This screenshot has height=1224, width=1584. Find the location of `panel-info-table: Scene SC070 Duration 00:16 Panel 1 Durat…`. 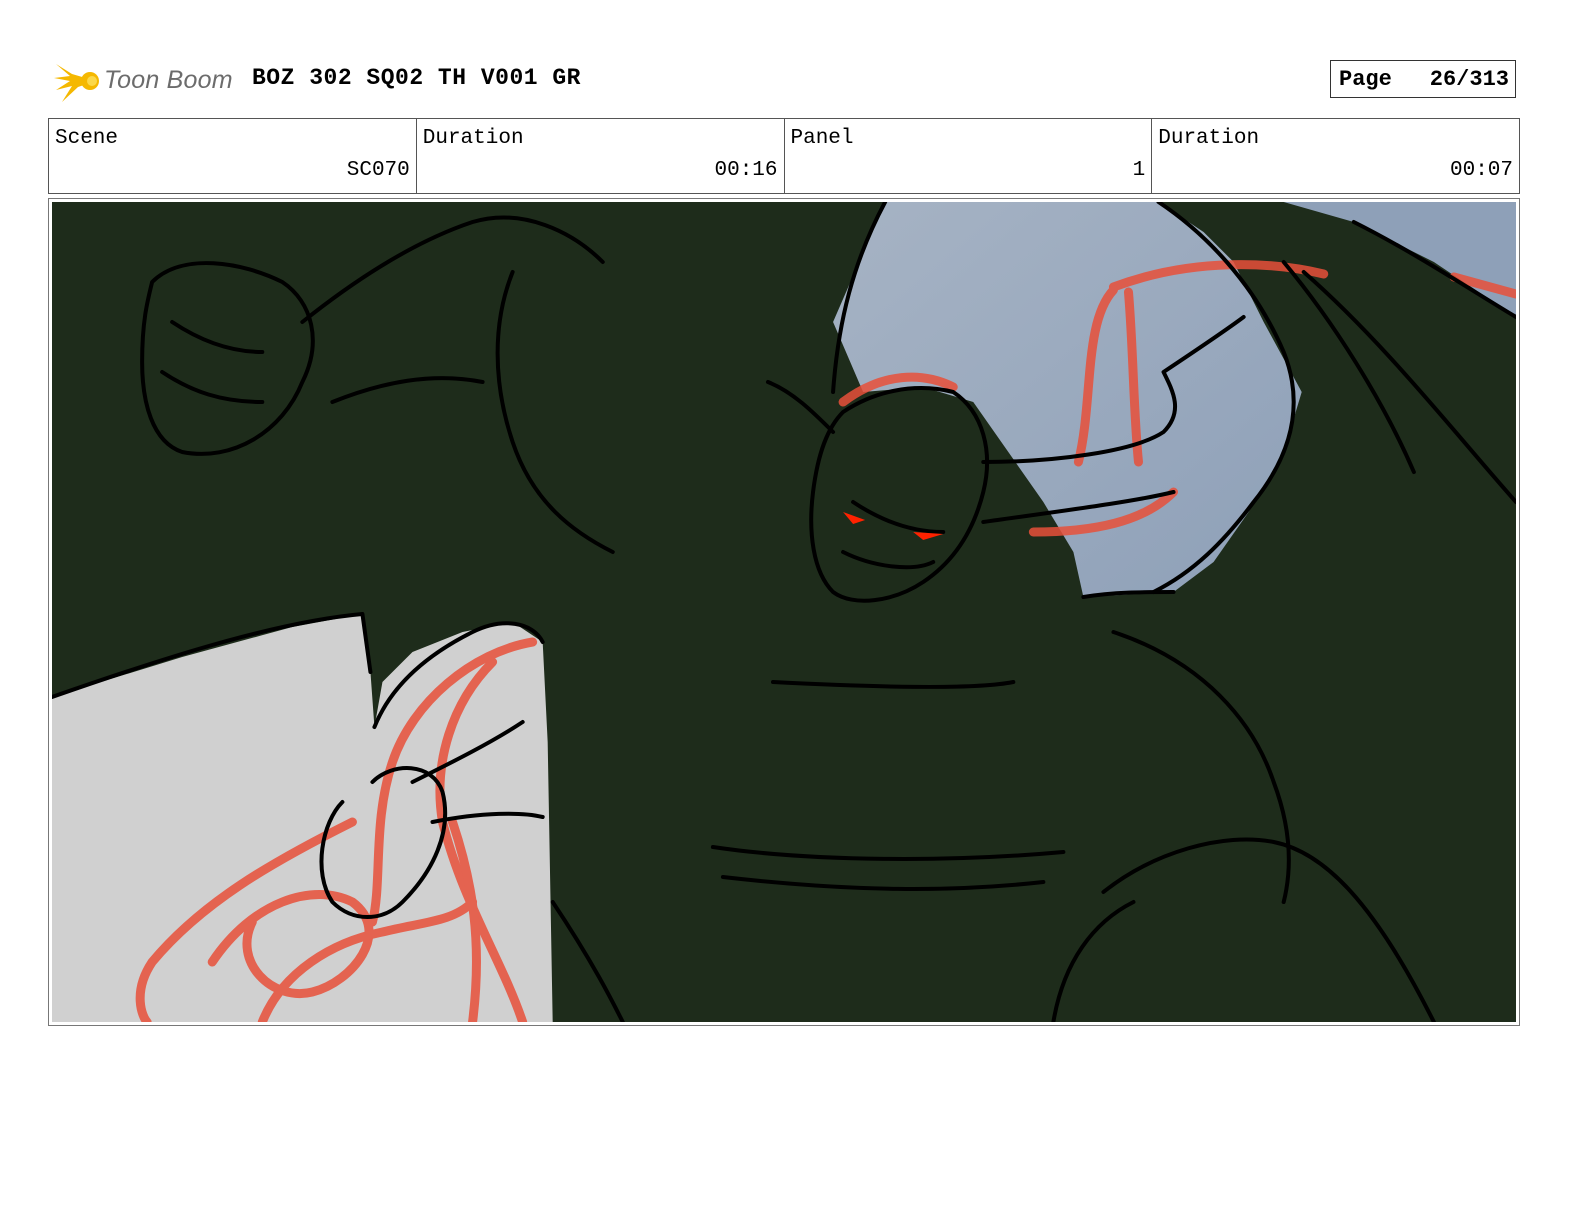

panel-info-table: Scene SC070 Duration 00:16 Panel 1 Durat… is located at coordinates (784, 156).